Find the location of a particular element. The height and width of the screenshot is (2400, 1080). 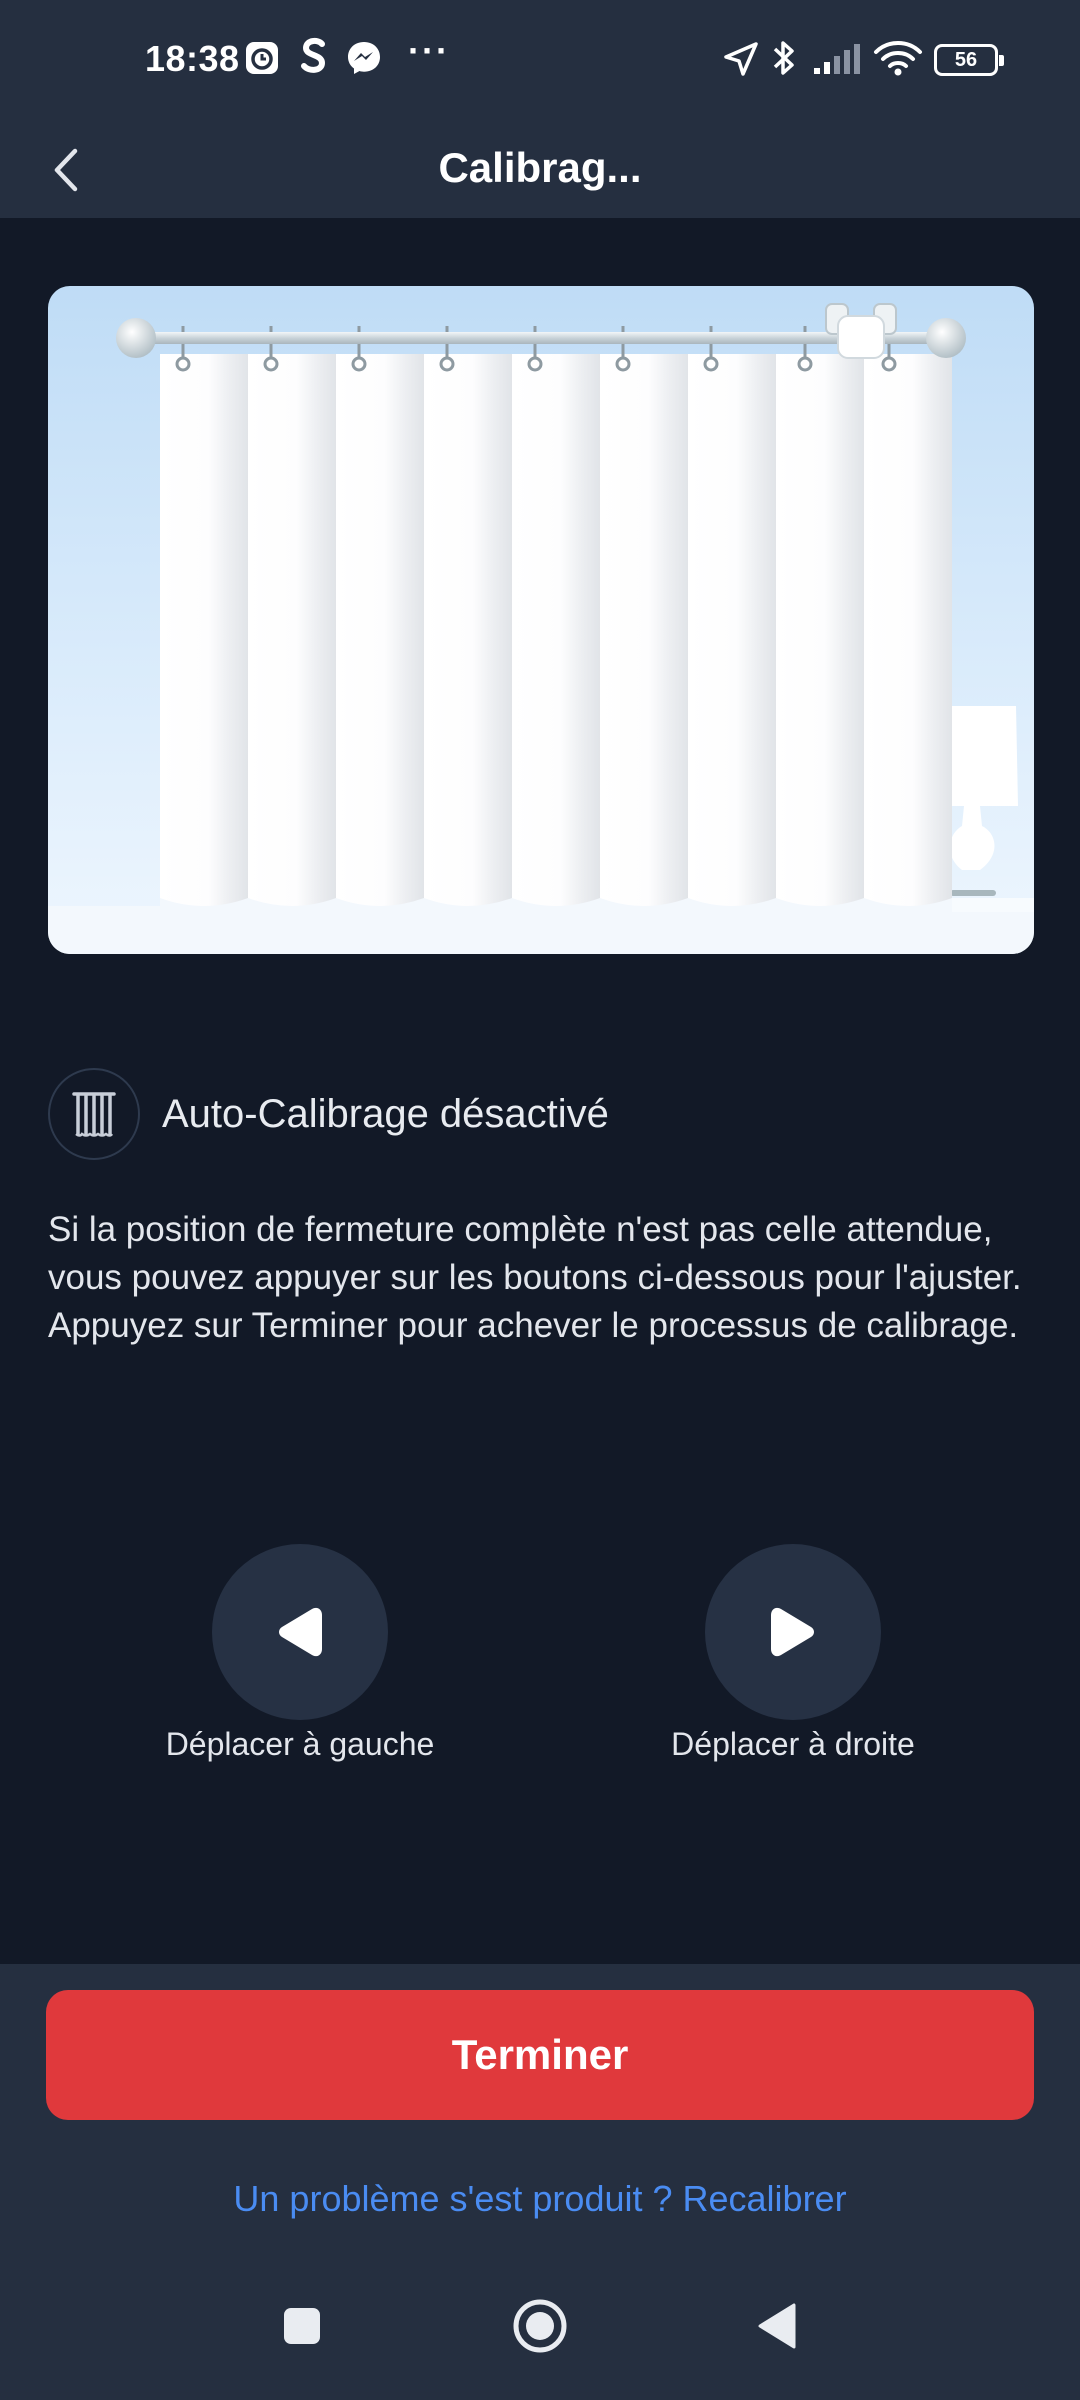

recents-button is located at coordinates (302, 2328).